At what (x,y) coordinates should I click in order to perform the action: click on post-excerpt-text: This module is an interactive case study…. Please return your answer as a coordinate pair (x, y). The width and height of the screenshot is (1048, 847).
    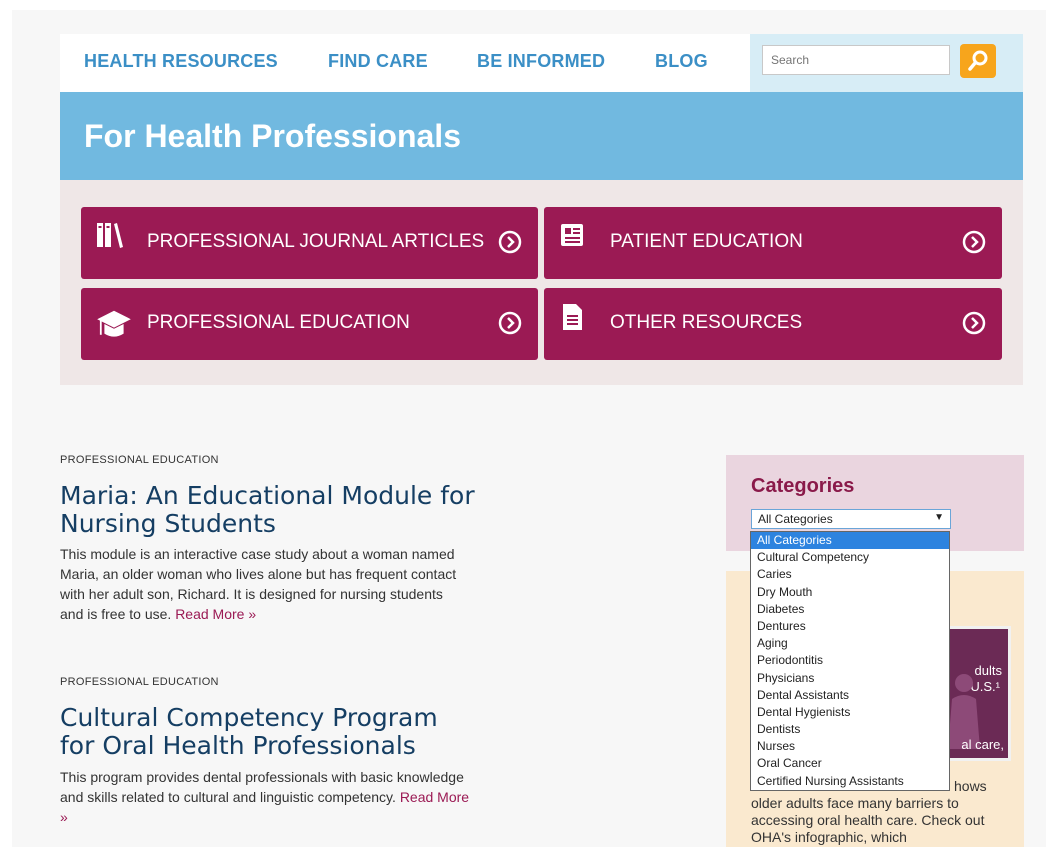
    Looking at the image, I should click on (258, 584).